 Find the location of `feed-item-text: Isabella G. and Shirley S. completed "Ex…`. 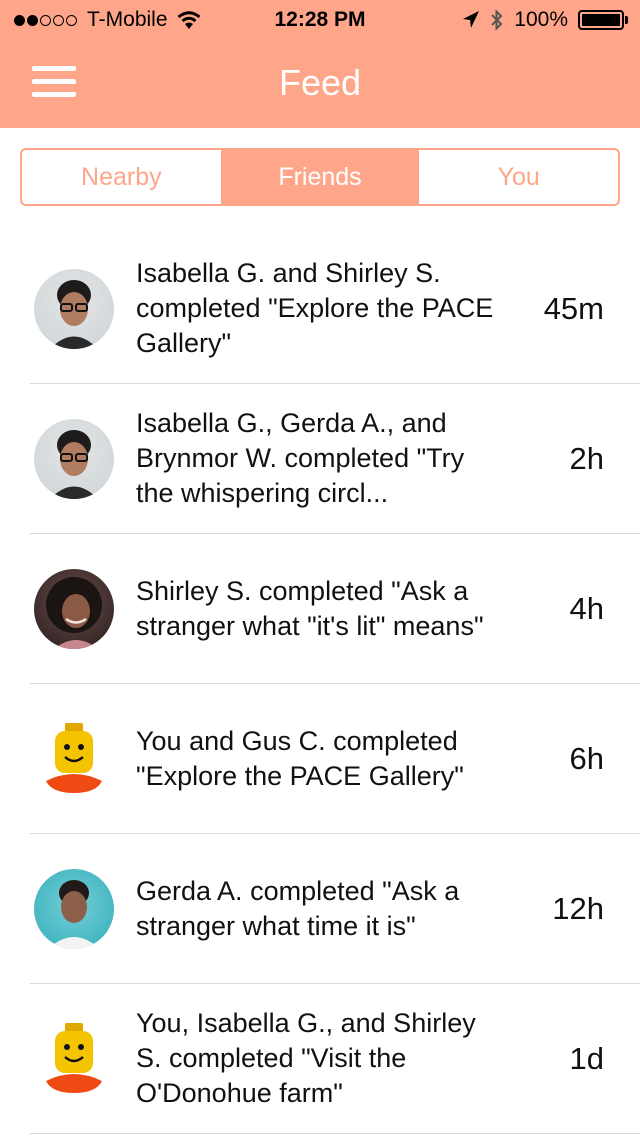

feed-item-text: Isabella G. and Shirley S. completed "Ex… is located at coordinates (315, 308).